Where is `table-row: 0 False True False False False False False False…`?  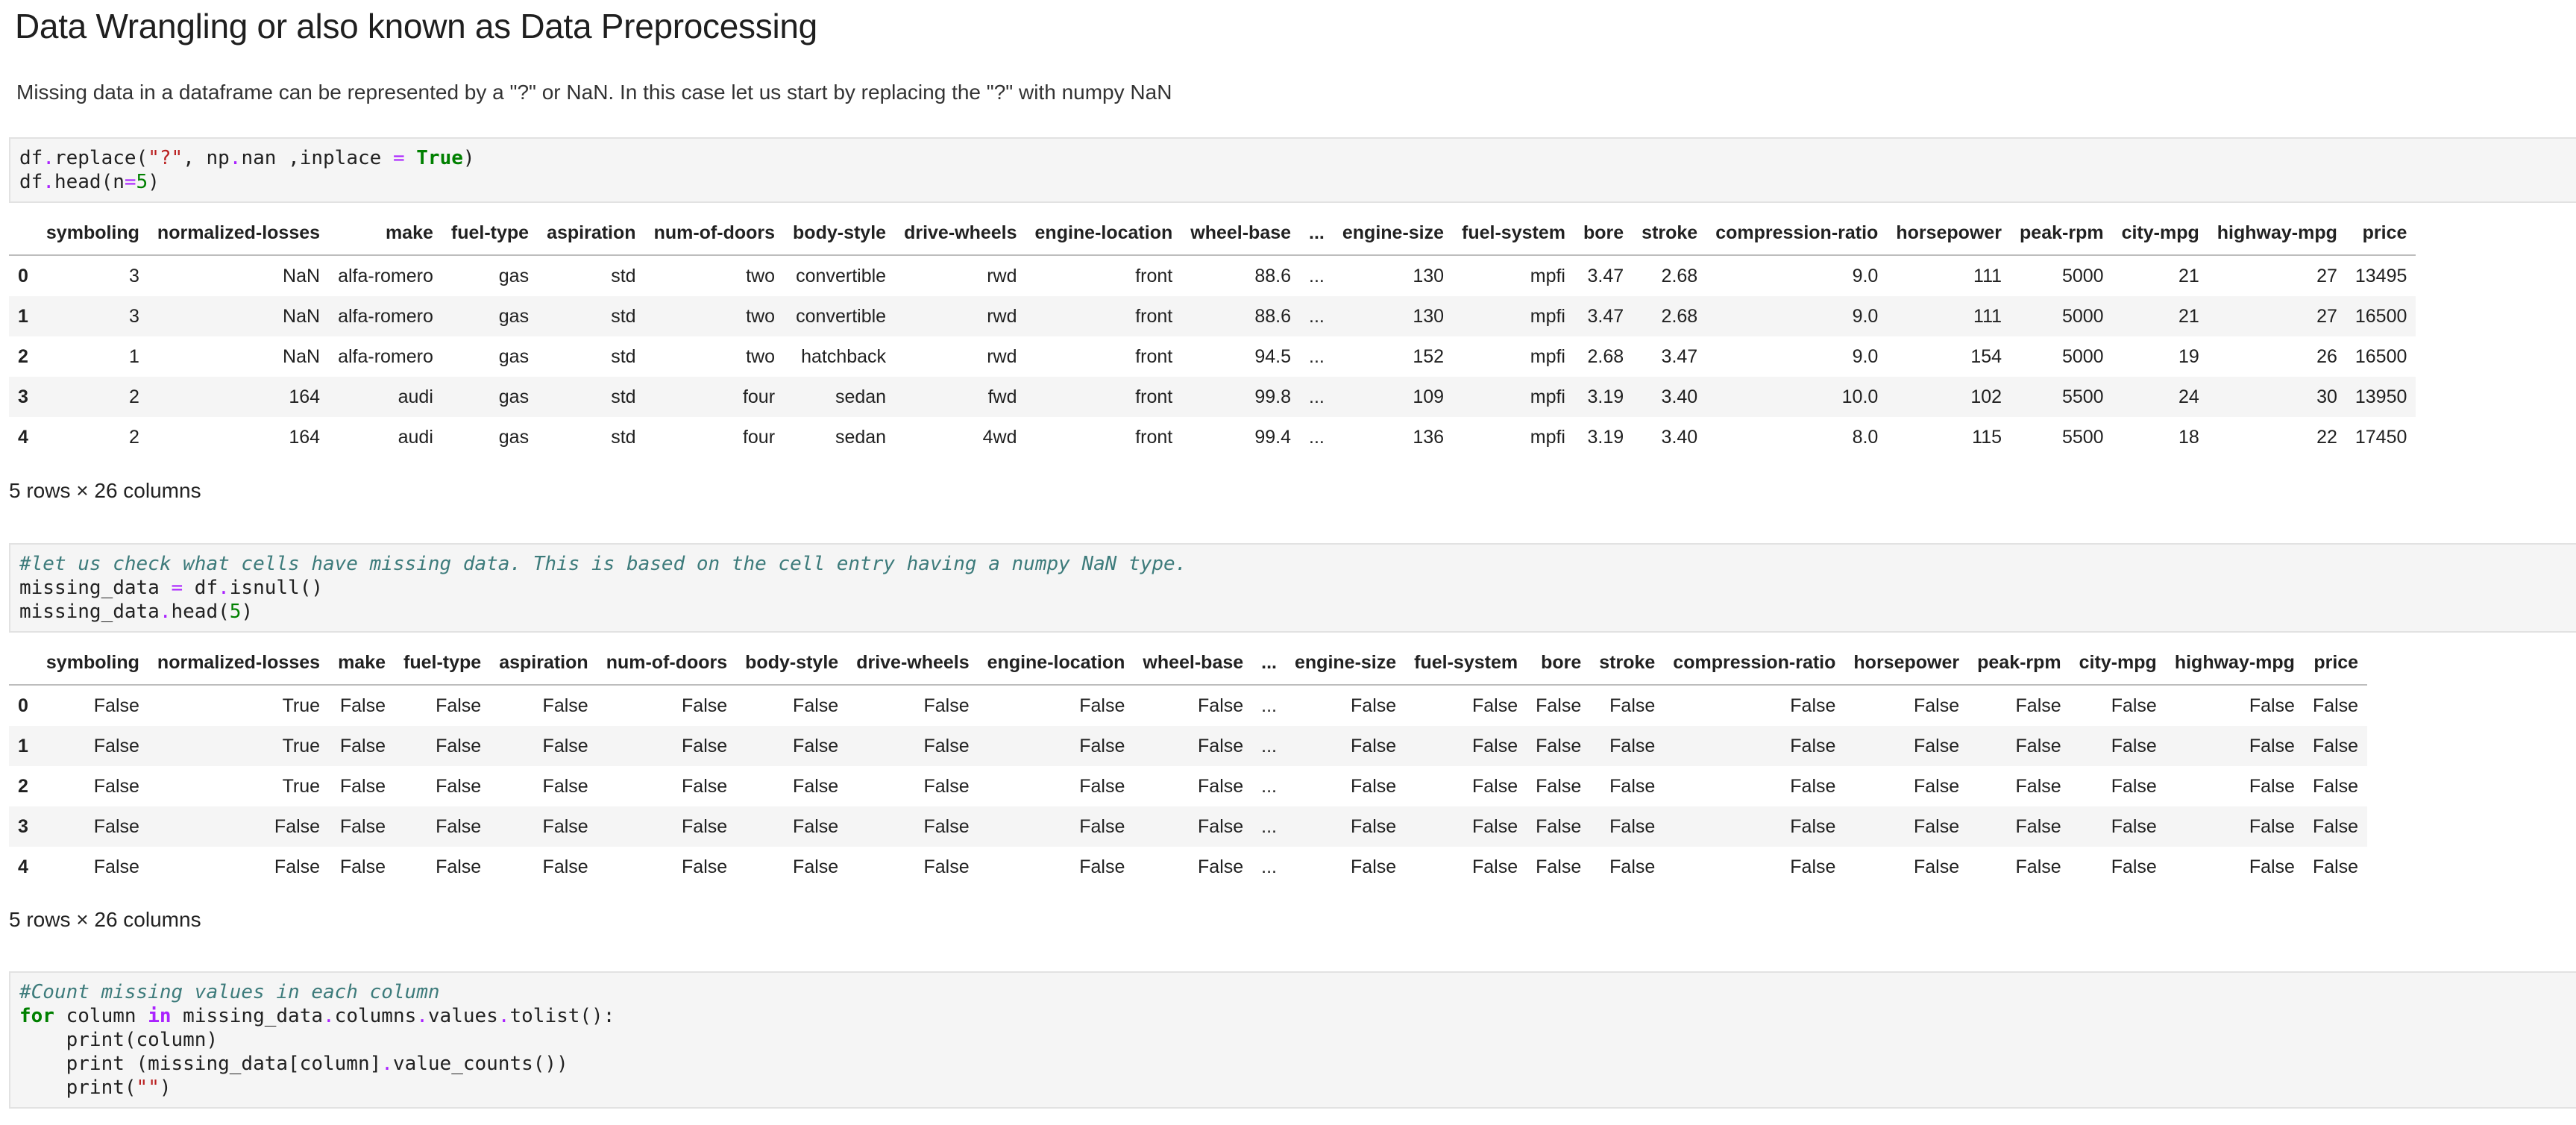 table-row: 0 False True False False False False False False… is located at coordinates (1189, 705).